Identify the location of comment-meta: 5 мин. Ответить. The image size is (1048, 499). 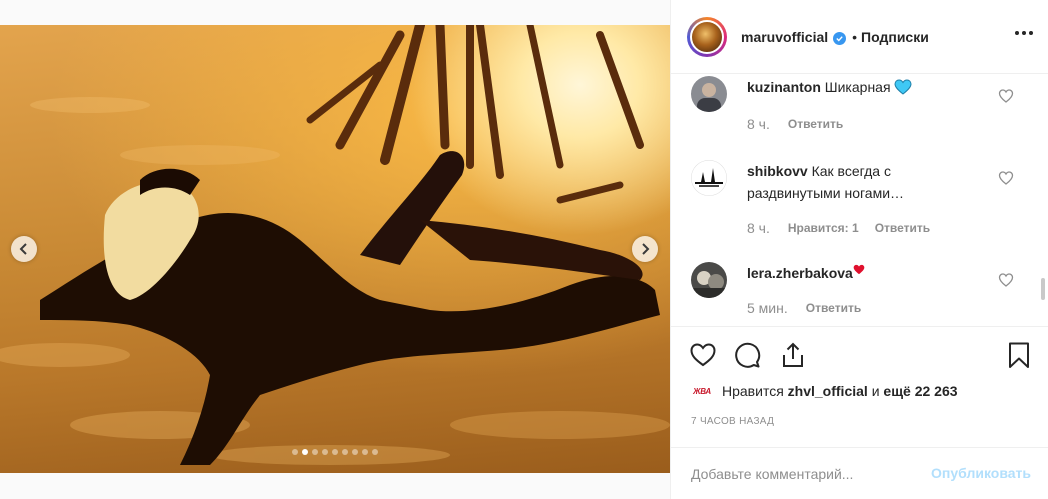
(812, 308).